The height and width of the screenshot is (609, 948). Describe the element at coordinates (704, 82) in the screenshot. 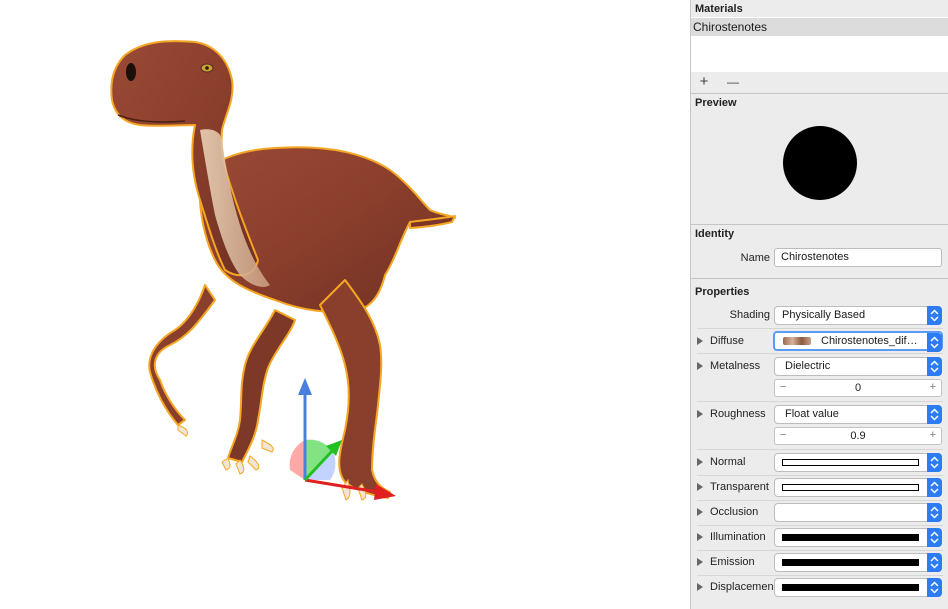

I see `add-material-button: +` at that location.